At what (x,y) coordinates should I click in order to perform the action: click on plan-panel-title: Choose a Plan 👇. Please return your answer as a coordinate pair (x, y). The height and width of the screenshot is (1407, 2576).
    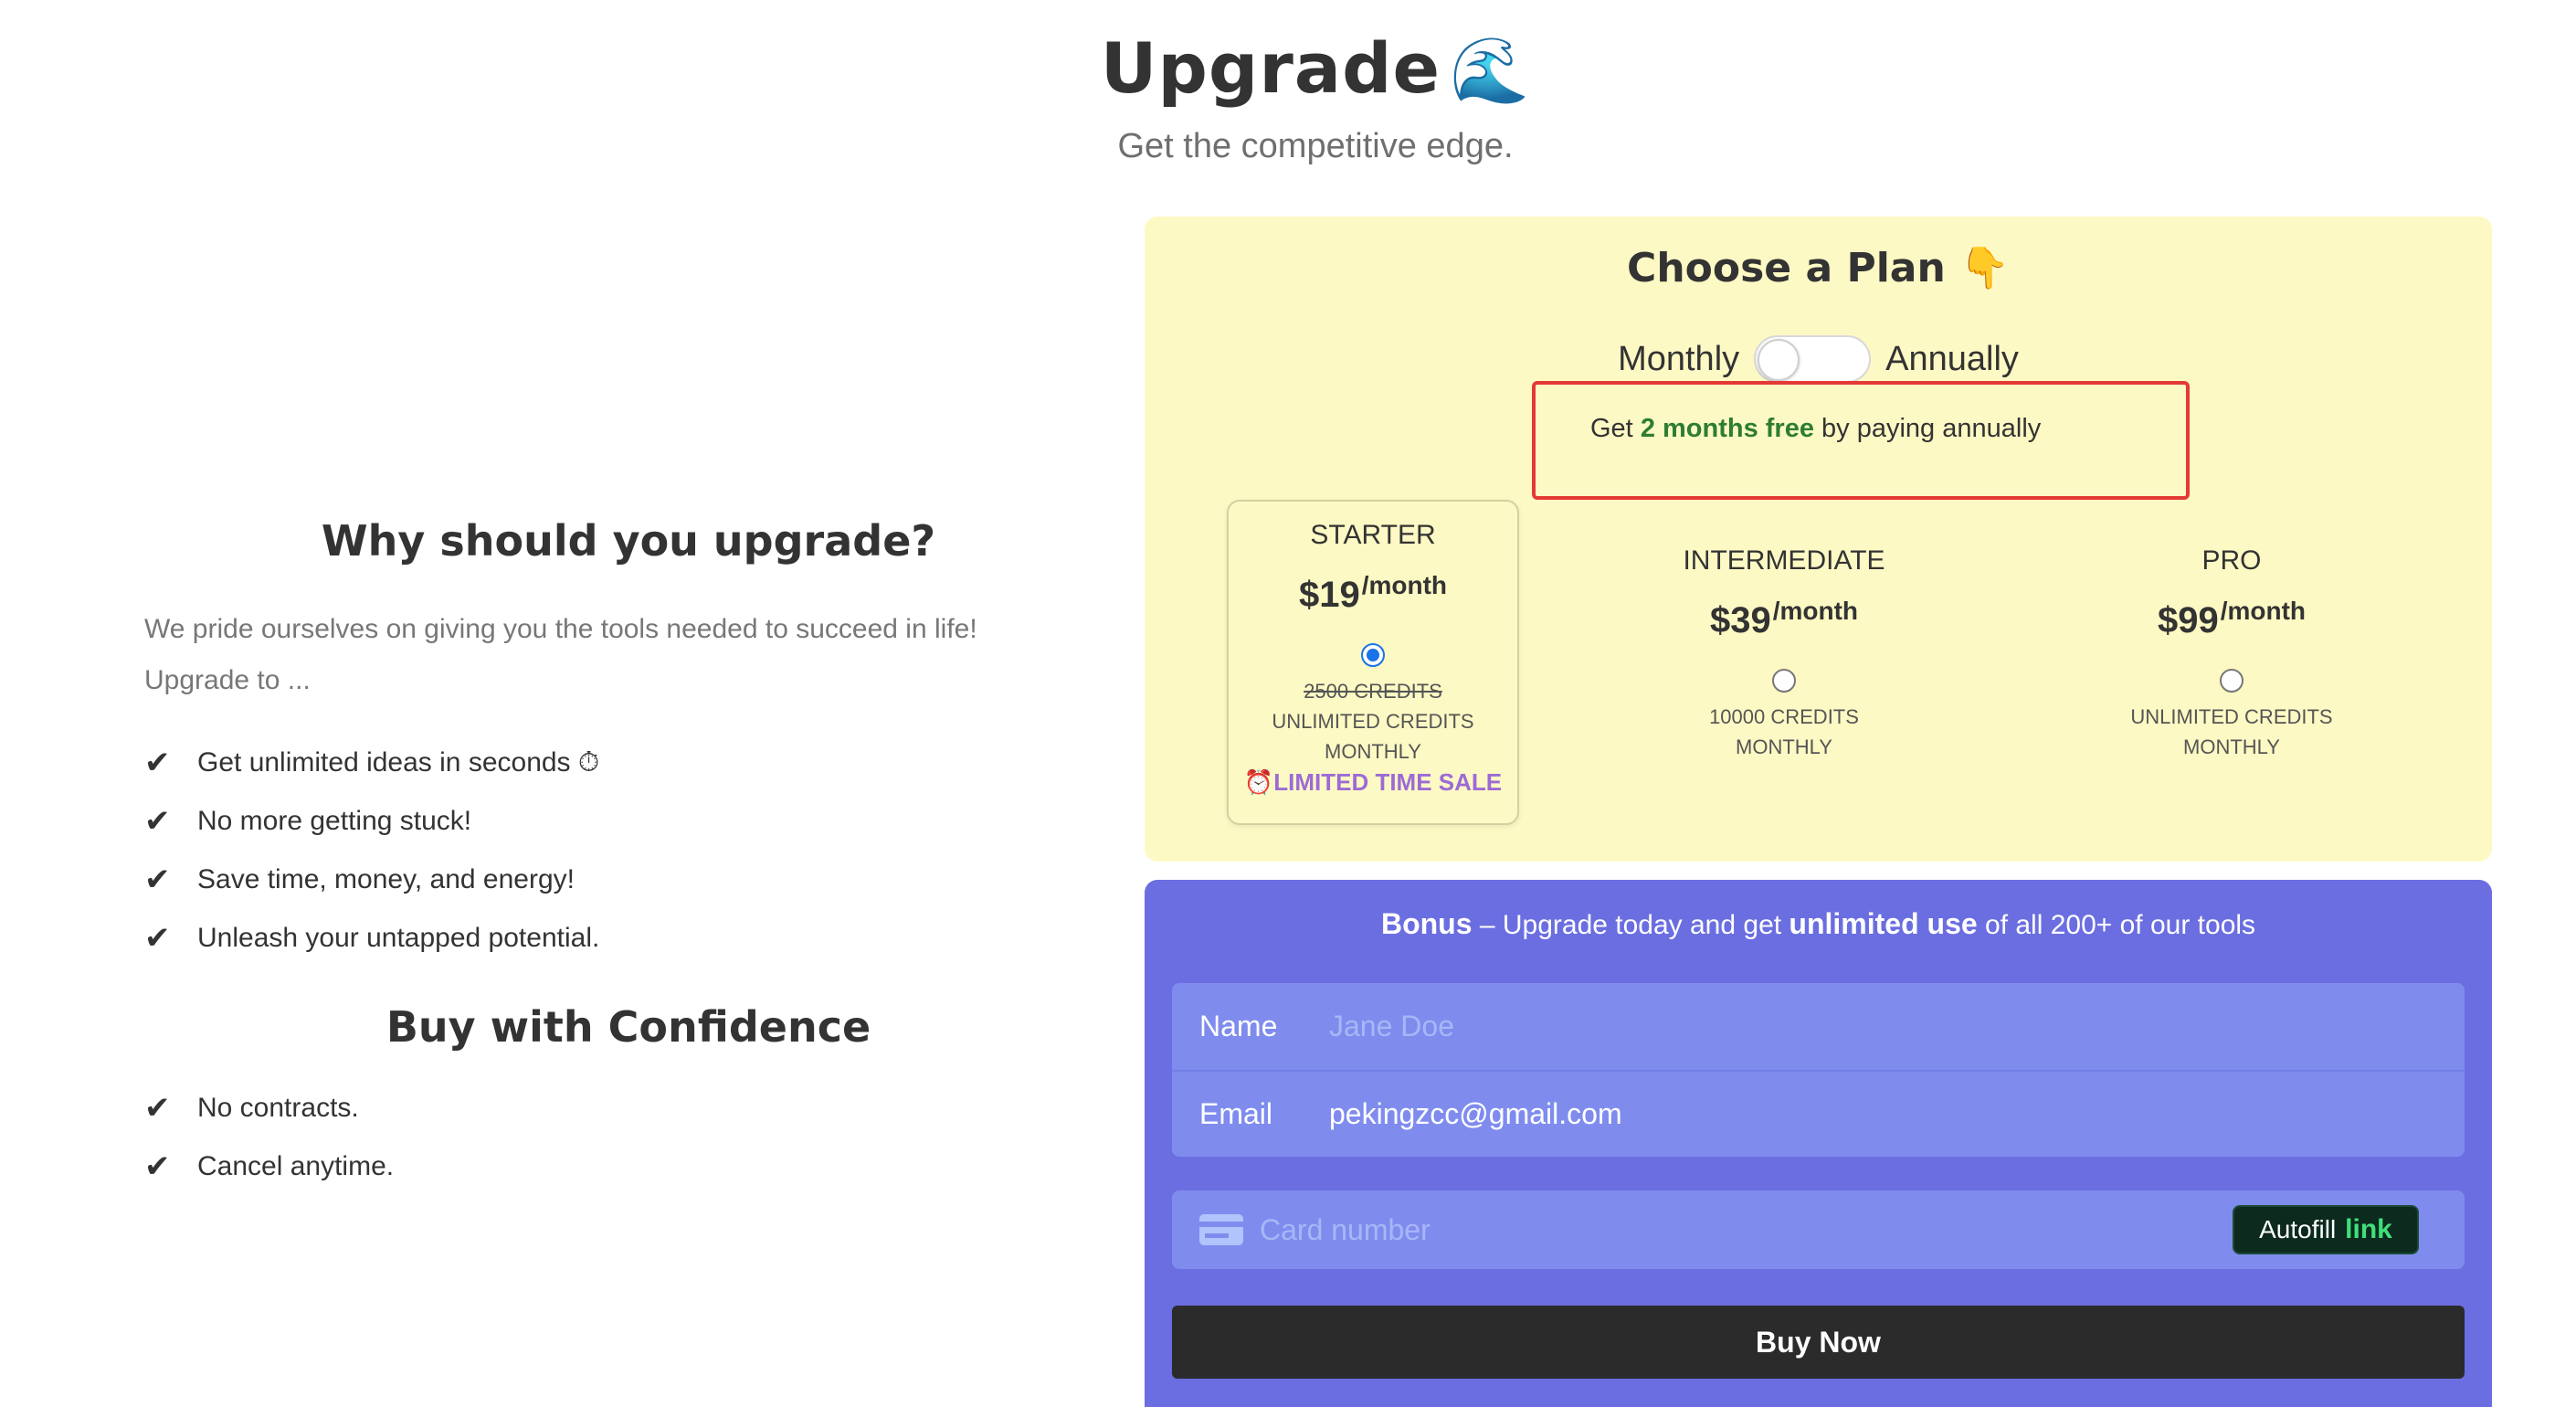
    Looking at the image, I should click on (1818, 268).